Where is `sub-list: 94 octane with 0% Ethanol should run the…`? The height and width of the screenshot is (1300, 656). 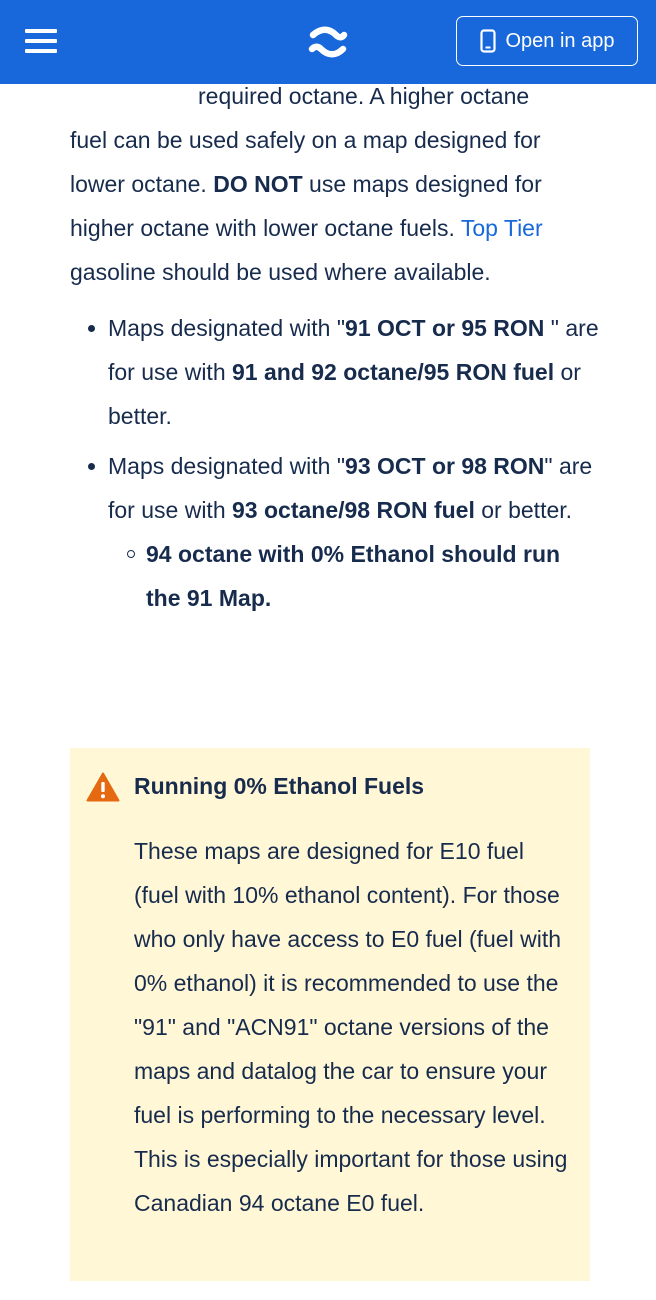
sub-list: 94 octane with 0% Ethanol should run the… is located at coordinates (354, 576).